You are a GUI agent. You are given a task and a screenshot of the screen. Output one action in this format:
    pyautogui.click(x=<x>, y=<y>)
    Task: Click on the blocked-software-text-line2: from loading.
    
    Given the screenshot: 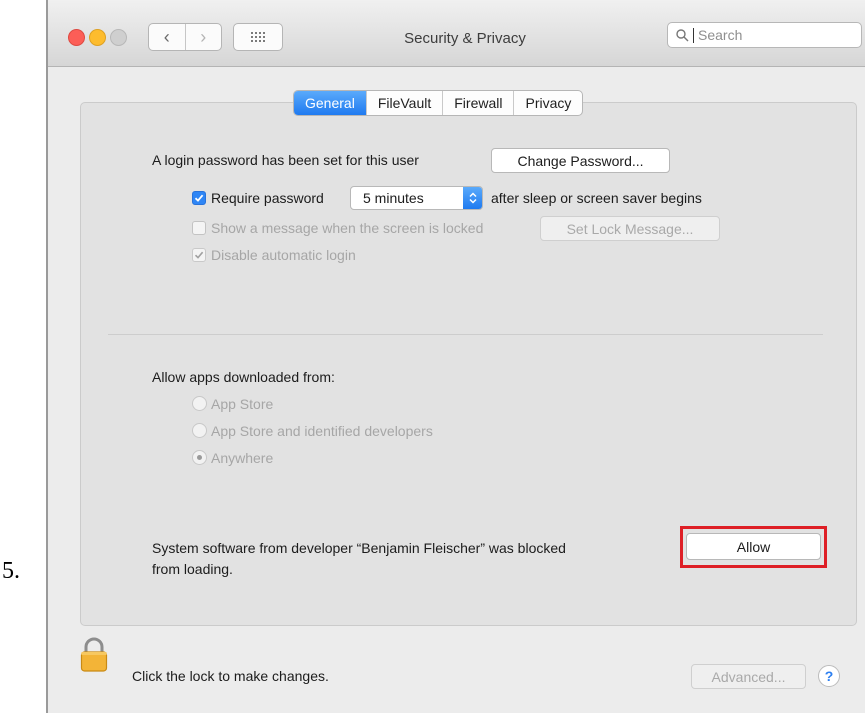 What is the action you would take?
    pyautogui.click(x=192, y=569)
    